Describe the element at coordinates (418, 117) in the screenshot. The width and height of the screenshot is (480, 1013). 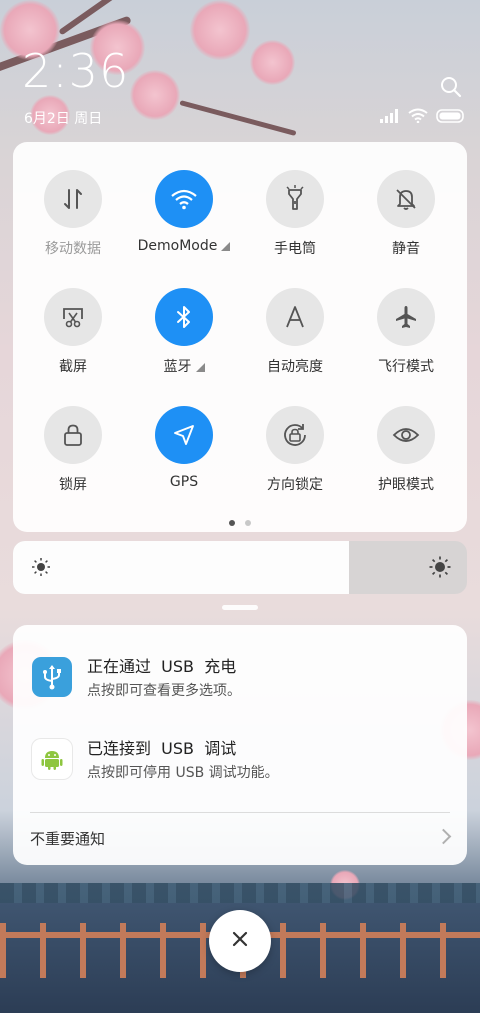
I see `wifi-status-icon` at that location.